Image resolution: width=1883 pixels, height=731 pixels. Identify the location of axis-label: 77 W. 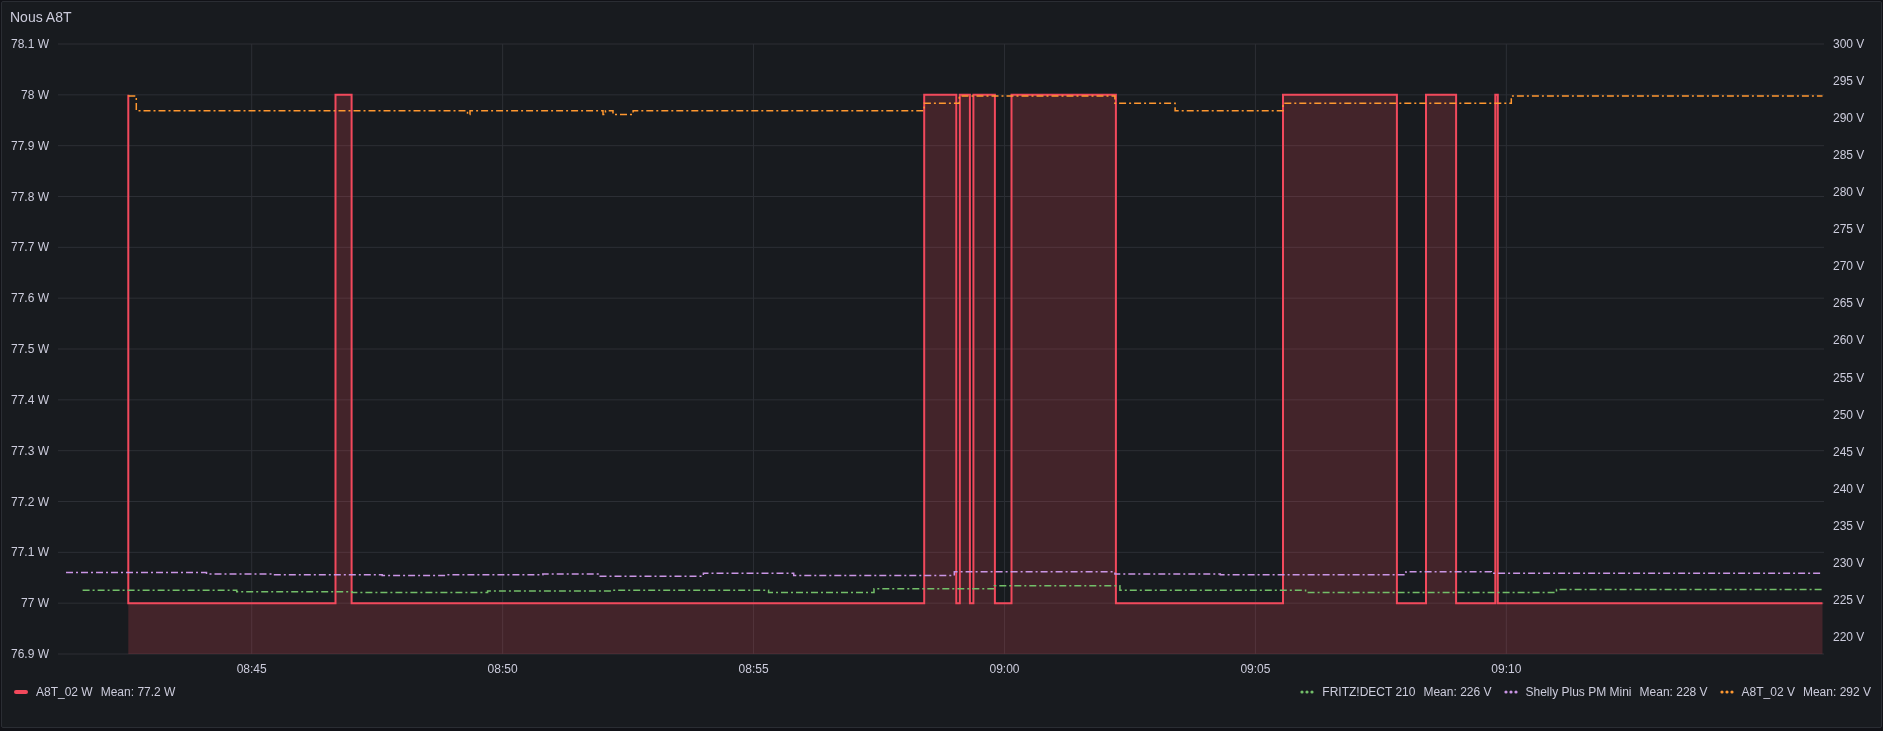
(35, 603).